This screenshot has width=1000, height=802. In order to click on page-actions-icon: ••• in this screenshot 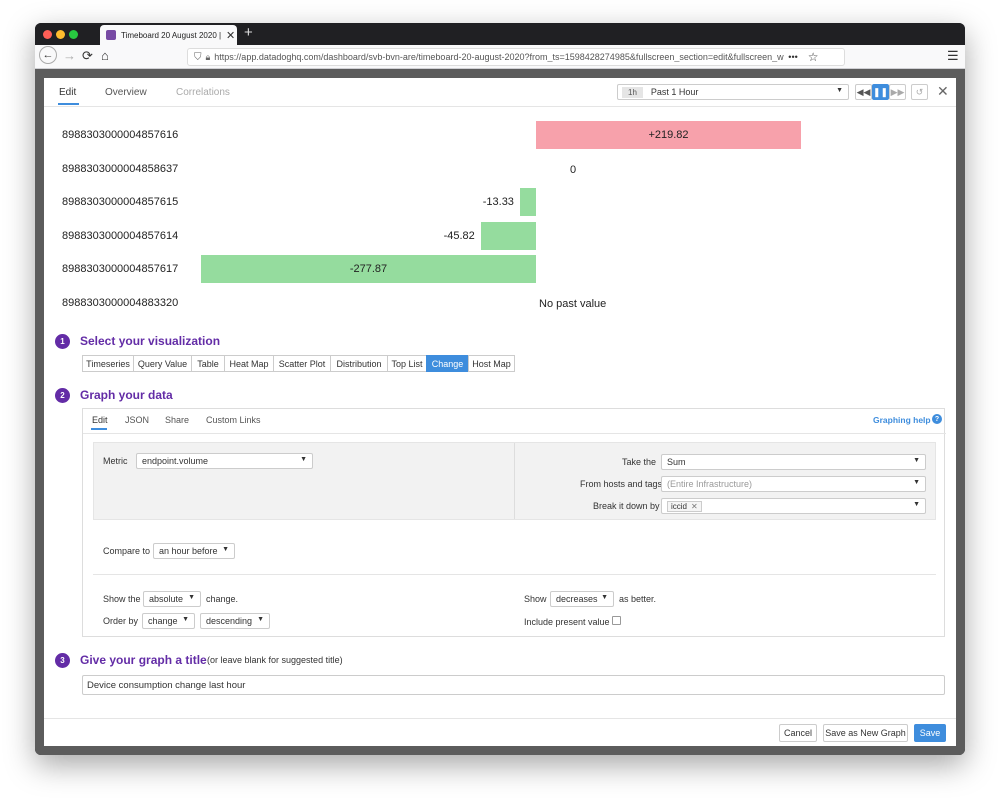, I will do `click(792, 57)`.